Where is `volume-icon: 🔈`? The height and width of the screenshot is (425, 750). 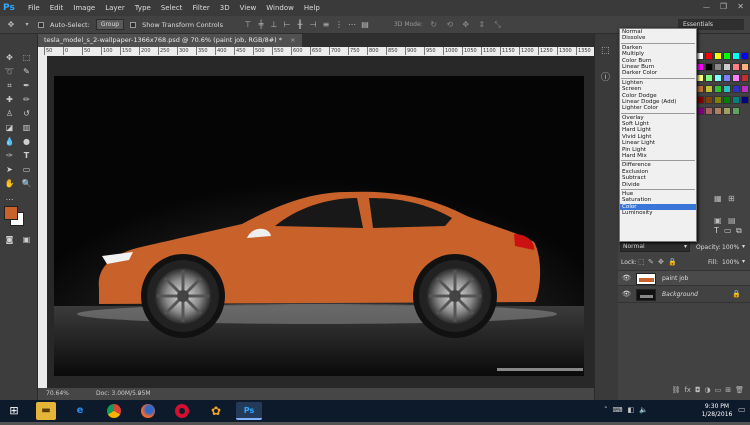 volume-icon: 🔈 is located at coordinates (643, 410).